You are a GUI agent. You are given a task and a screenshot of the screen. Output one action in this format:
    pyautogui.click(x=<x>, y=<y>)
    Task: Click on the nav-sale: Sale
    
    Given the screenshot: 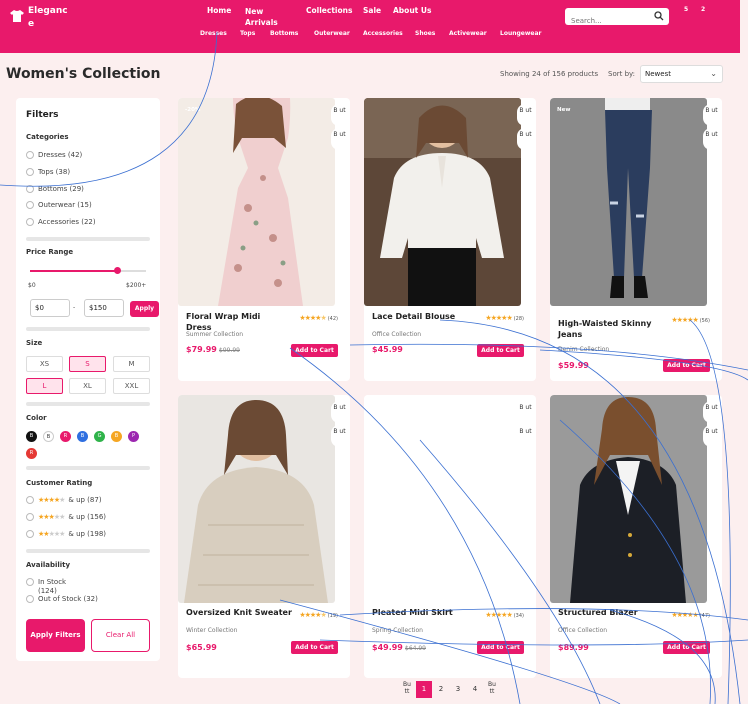 What is the action you would take?
    pyautogui.click(x=372, y=10)
    